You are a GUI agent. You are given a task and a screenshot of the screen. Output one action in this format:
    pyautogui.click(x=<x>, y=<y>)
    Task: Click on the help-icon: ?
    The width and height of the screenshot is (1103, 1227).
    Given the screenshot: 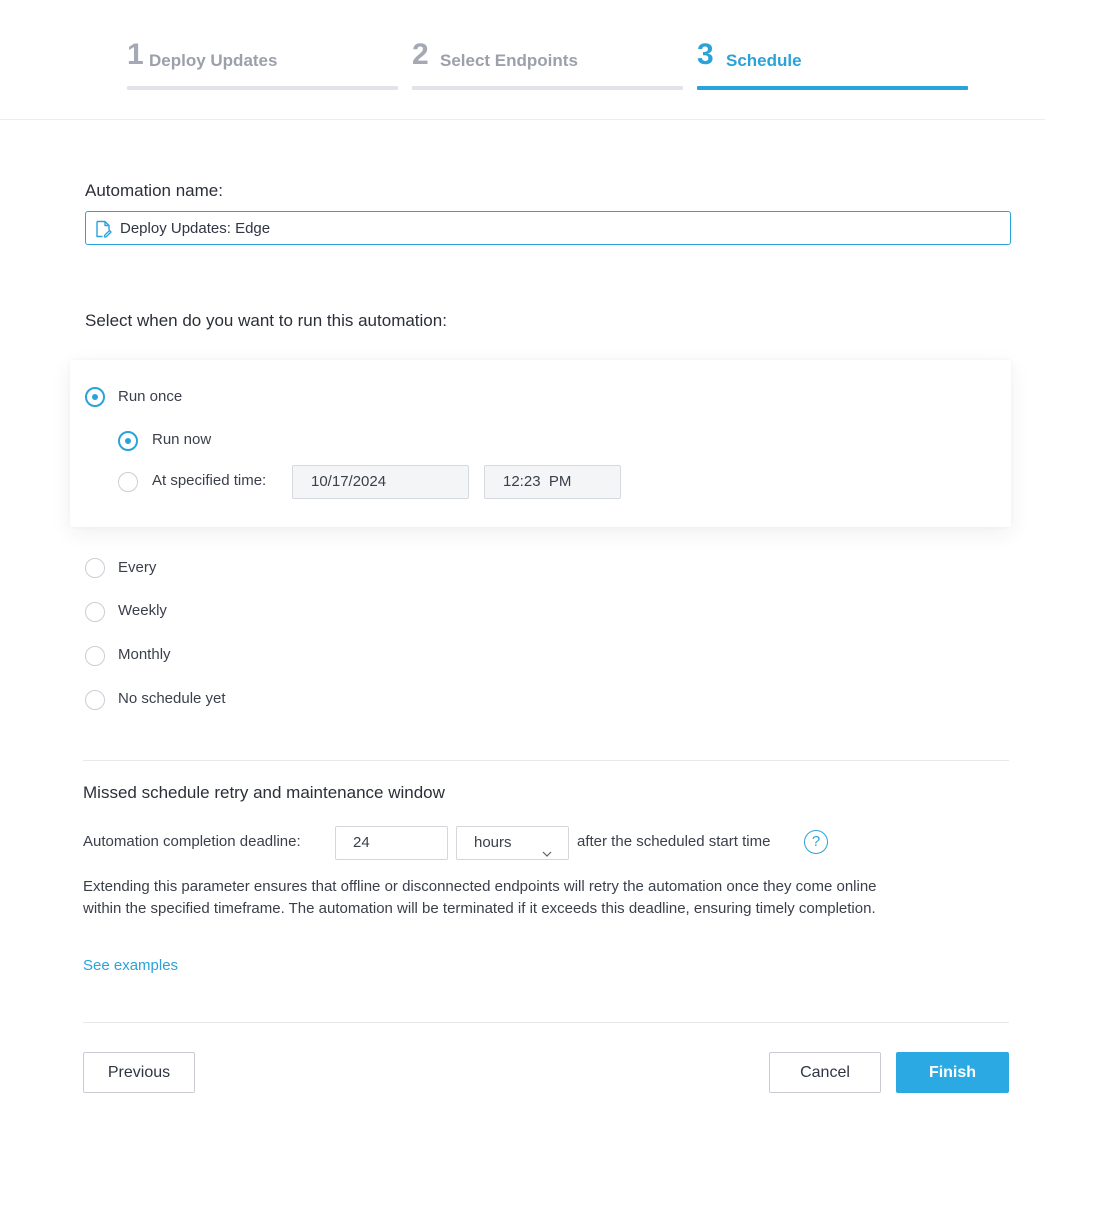 What is the action you would take?
    pyautogui.click(x=816, y=842)
    